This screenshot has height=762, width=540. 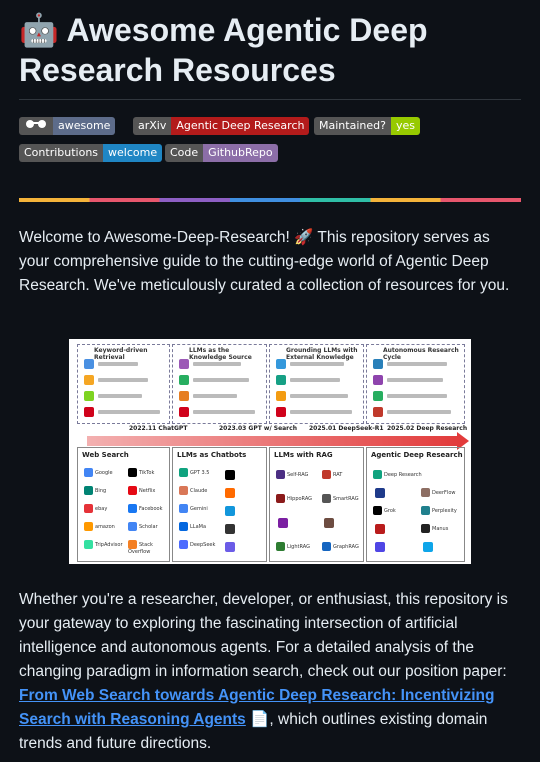 What do you see at coordinates (438, 492) in the screenshot?
I see `list-item: DeerFlow` at bounding box center [438, 492].